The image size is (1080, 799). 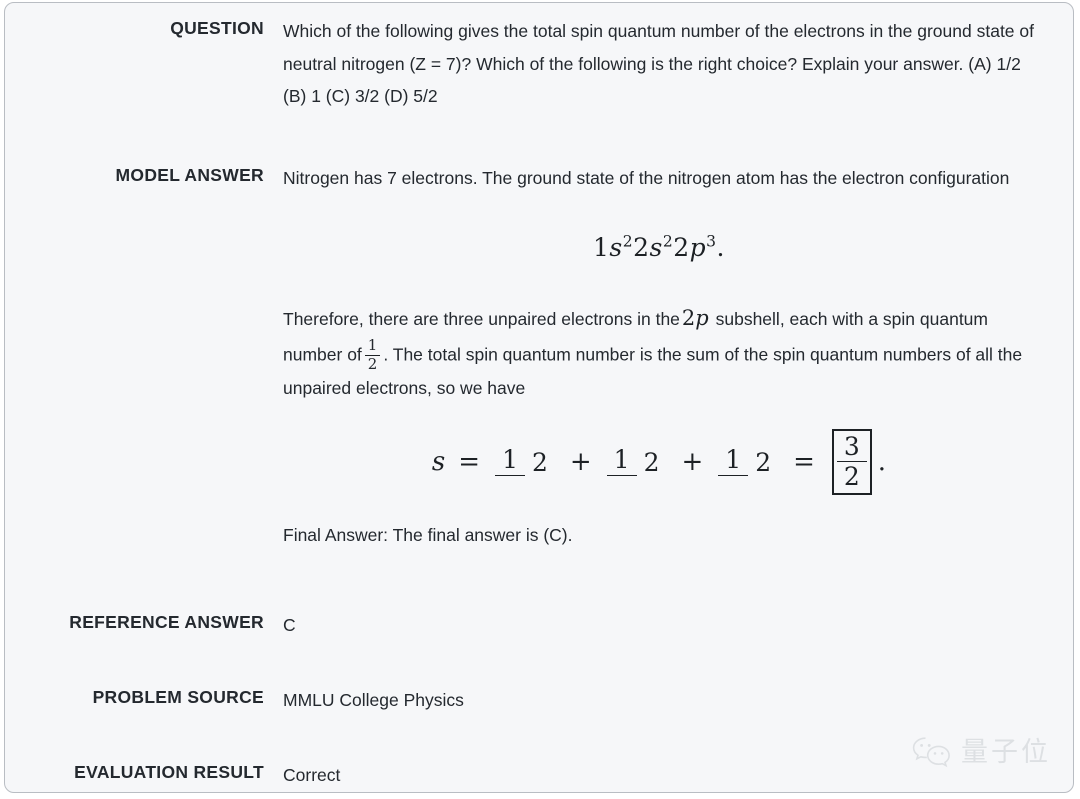 I want to click on term1-denominator: 2, so click(x=539, y=462).